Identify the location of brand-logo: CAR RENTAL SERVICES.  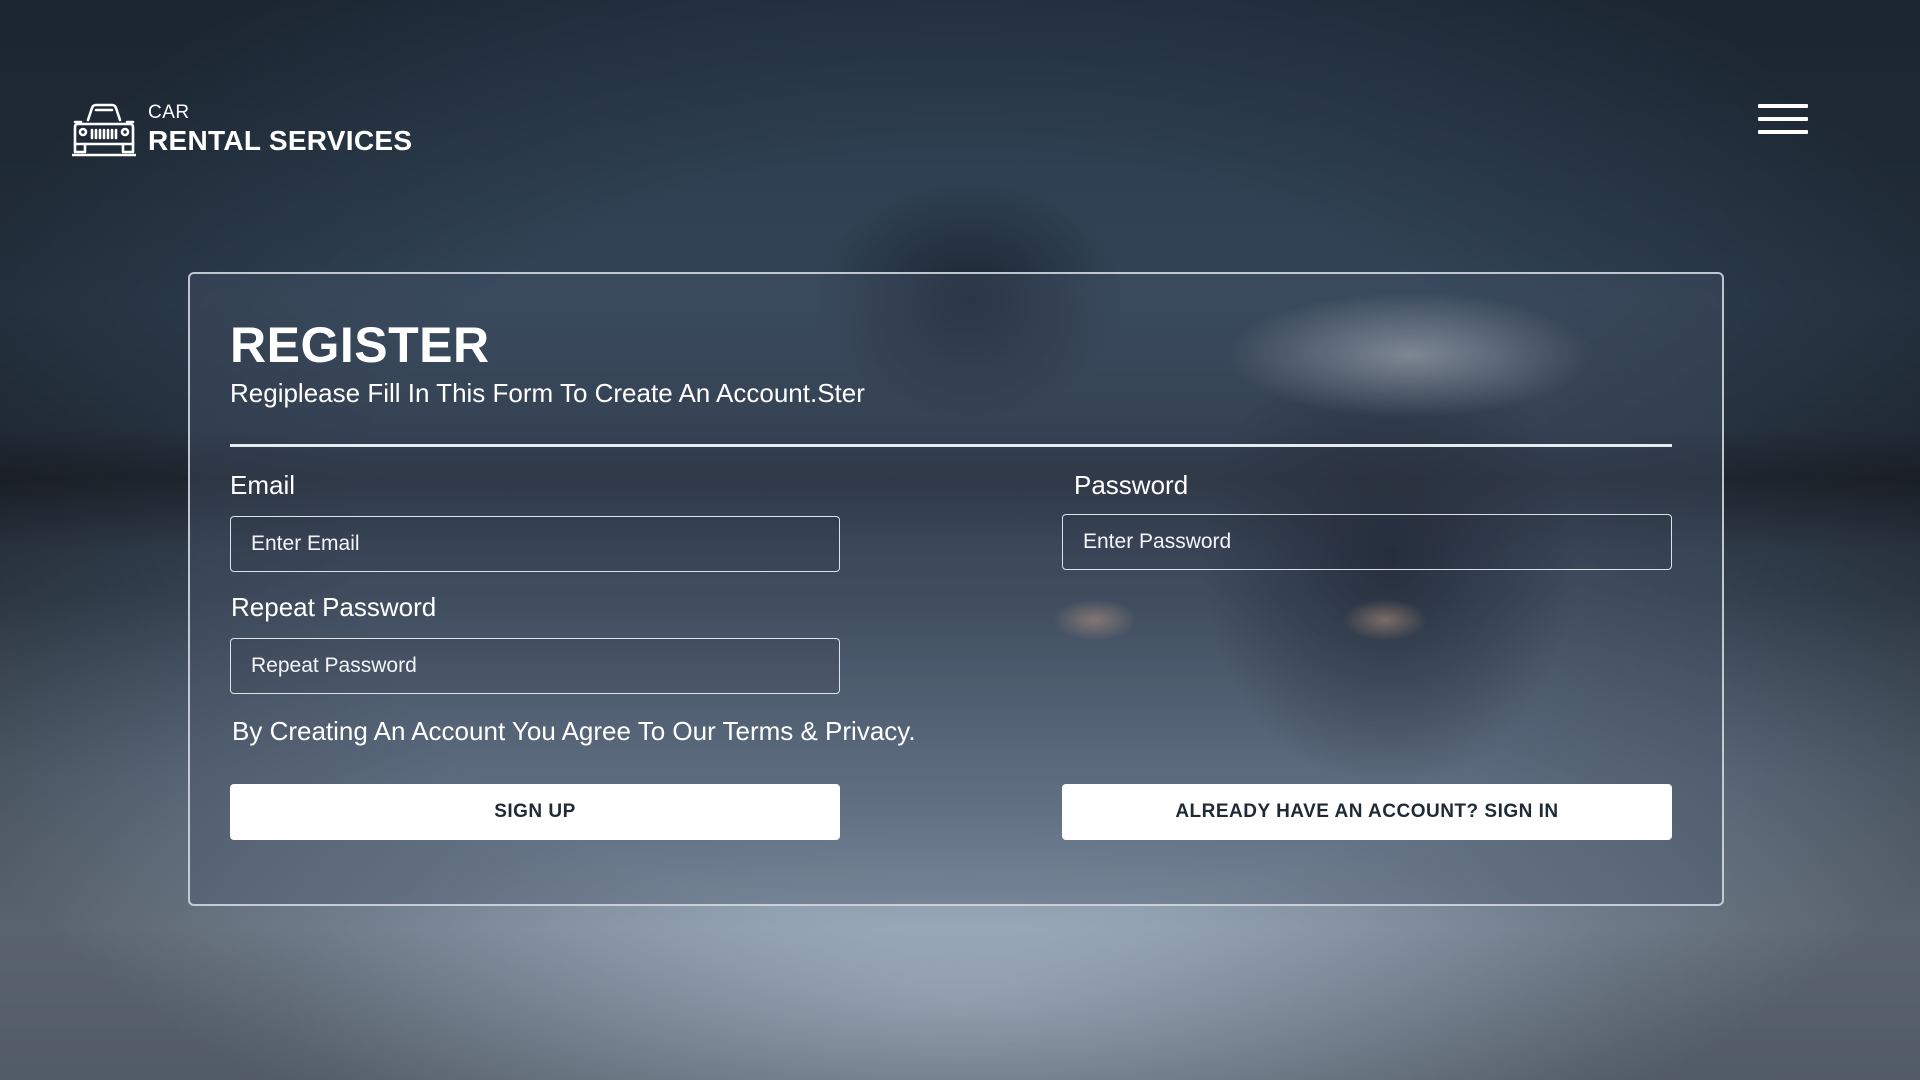
(242, 129).